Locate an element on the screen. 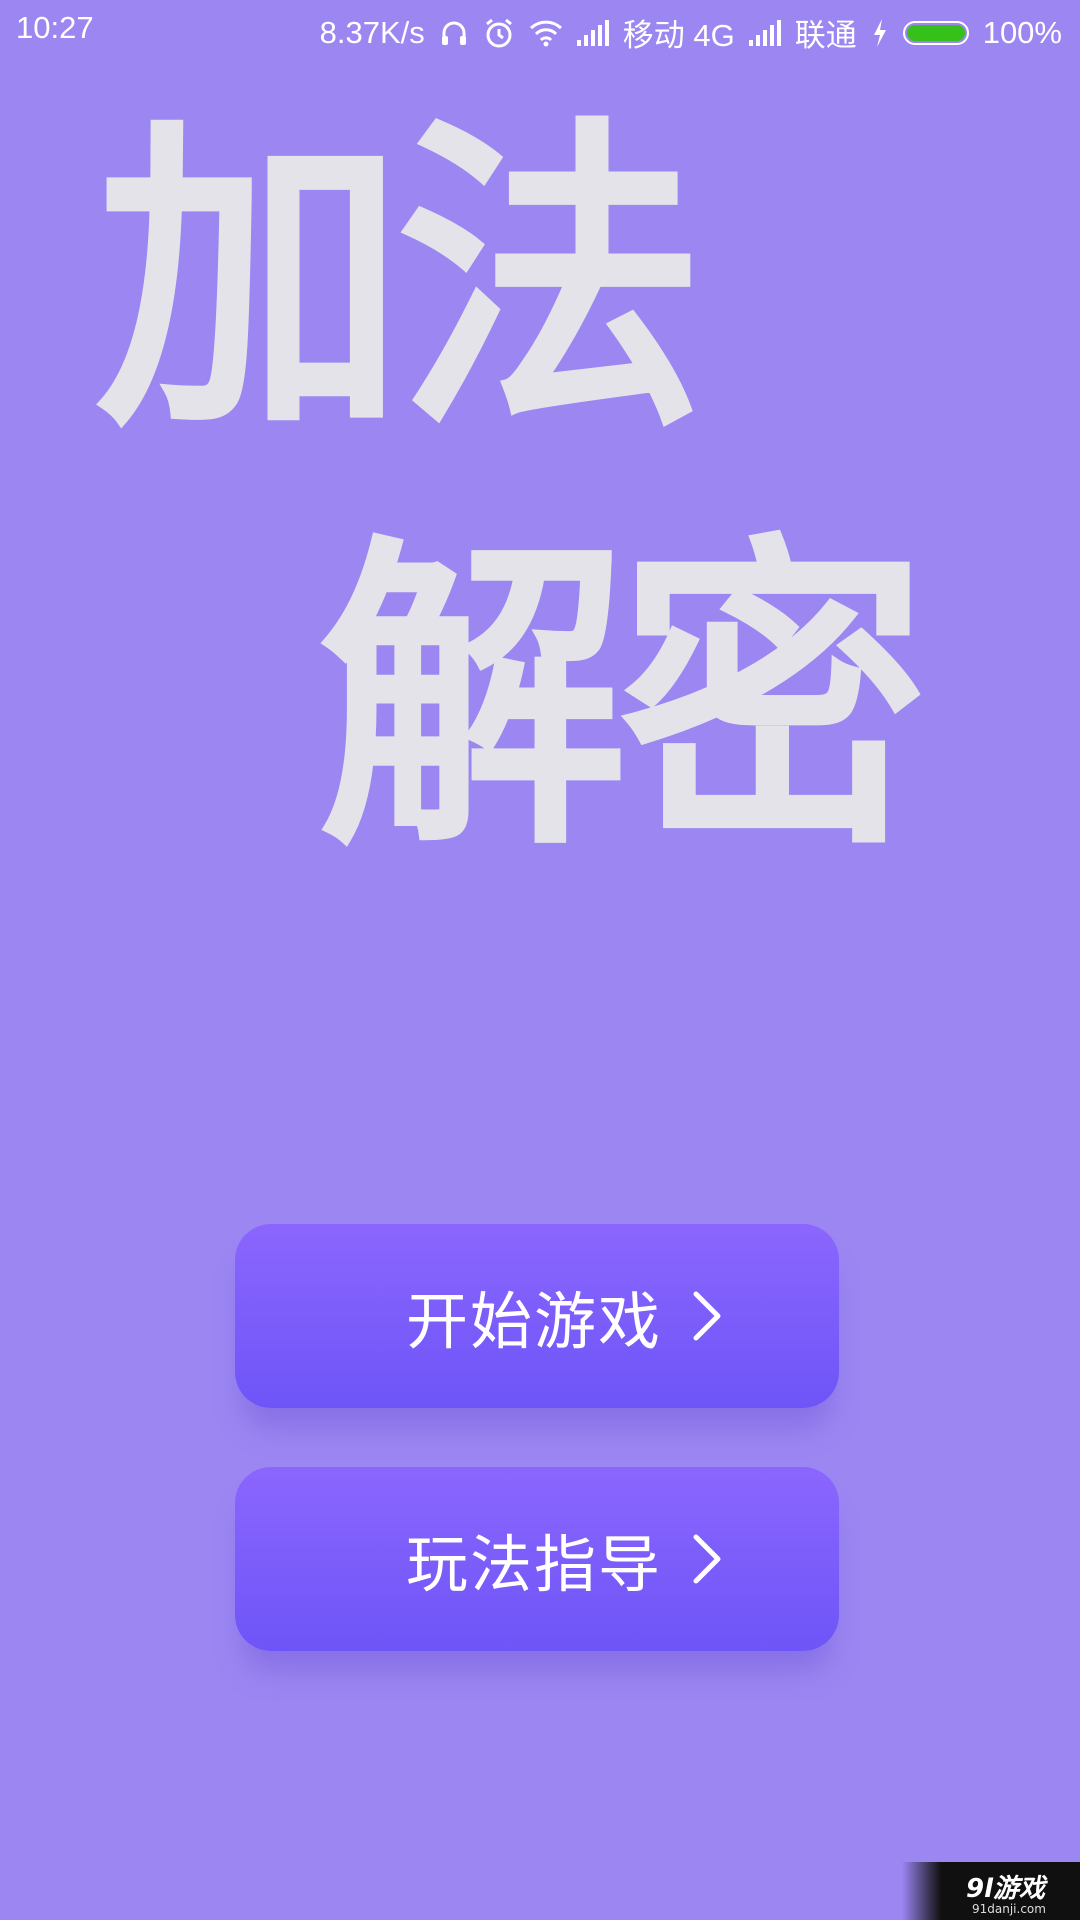 Image resolution: width=1080 pixels, height=1920 pixels. site-watermark: 9l游戏 91danji.com is located at coordinates (991, 1891).